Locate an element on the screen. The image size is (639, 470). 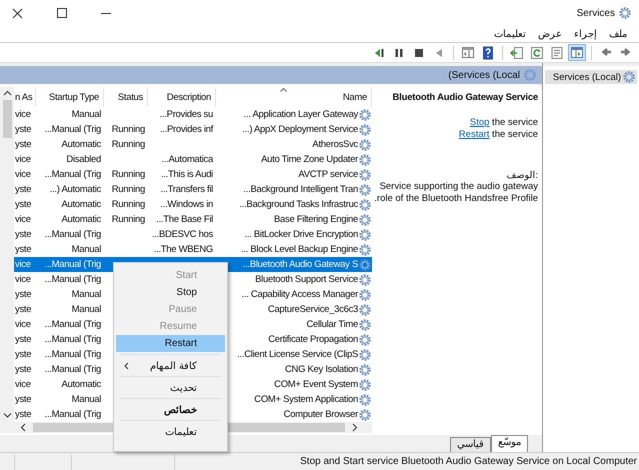
table-cell: ...Windows in is located at coordinates (186, 204).